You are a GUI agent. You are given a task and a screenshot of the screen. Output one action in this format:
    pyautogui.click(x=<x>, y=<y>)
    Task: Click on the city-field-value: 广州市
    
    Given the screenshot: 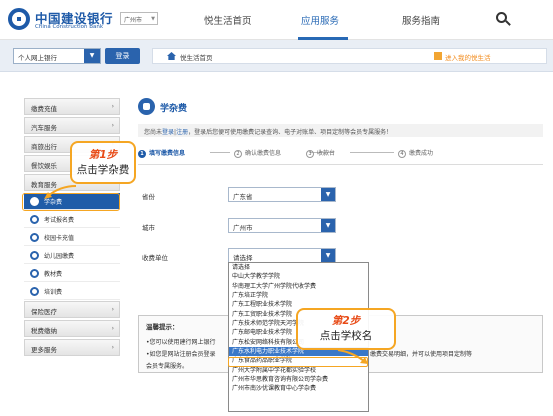 What is the action you would take?
    pyautogui.click(x=243, y=228)
    